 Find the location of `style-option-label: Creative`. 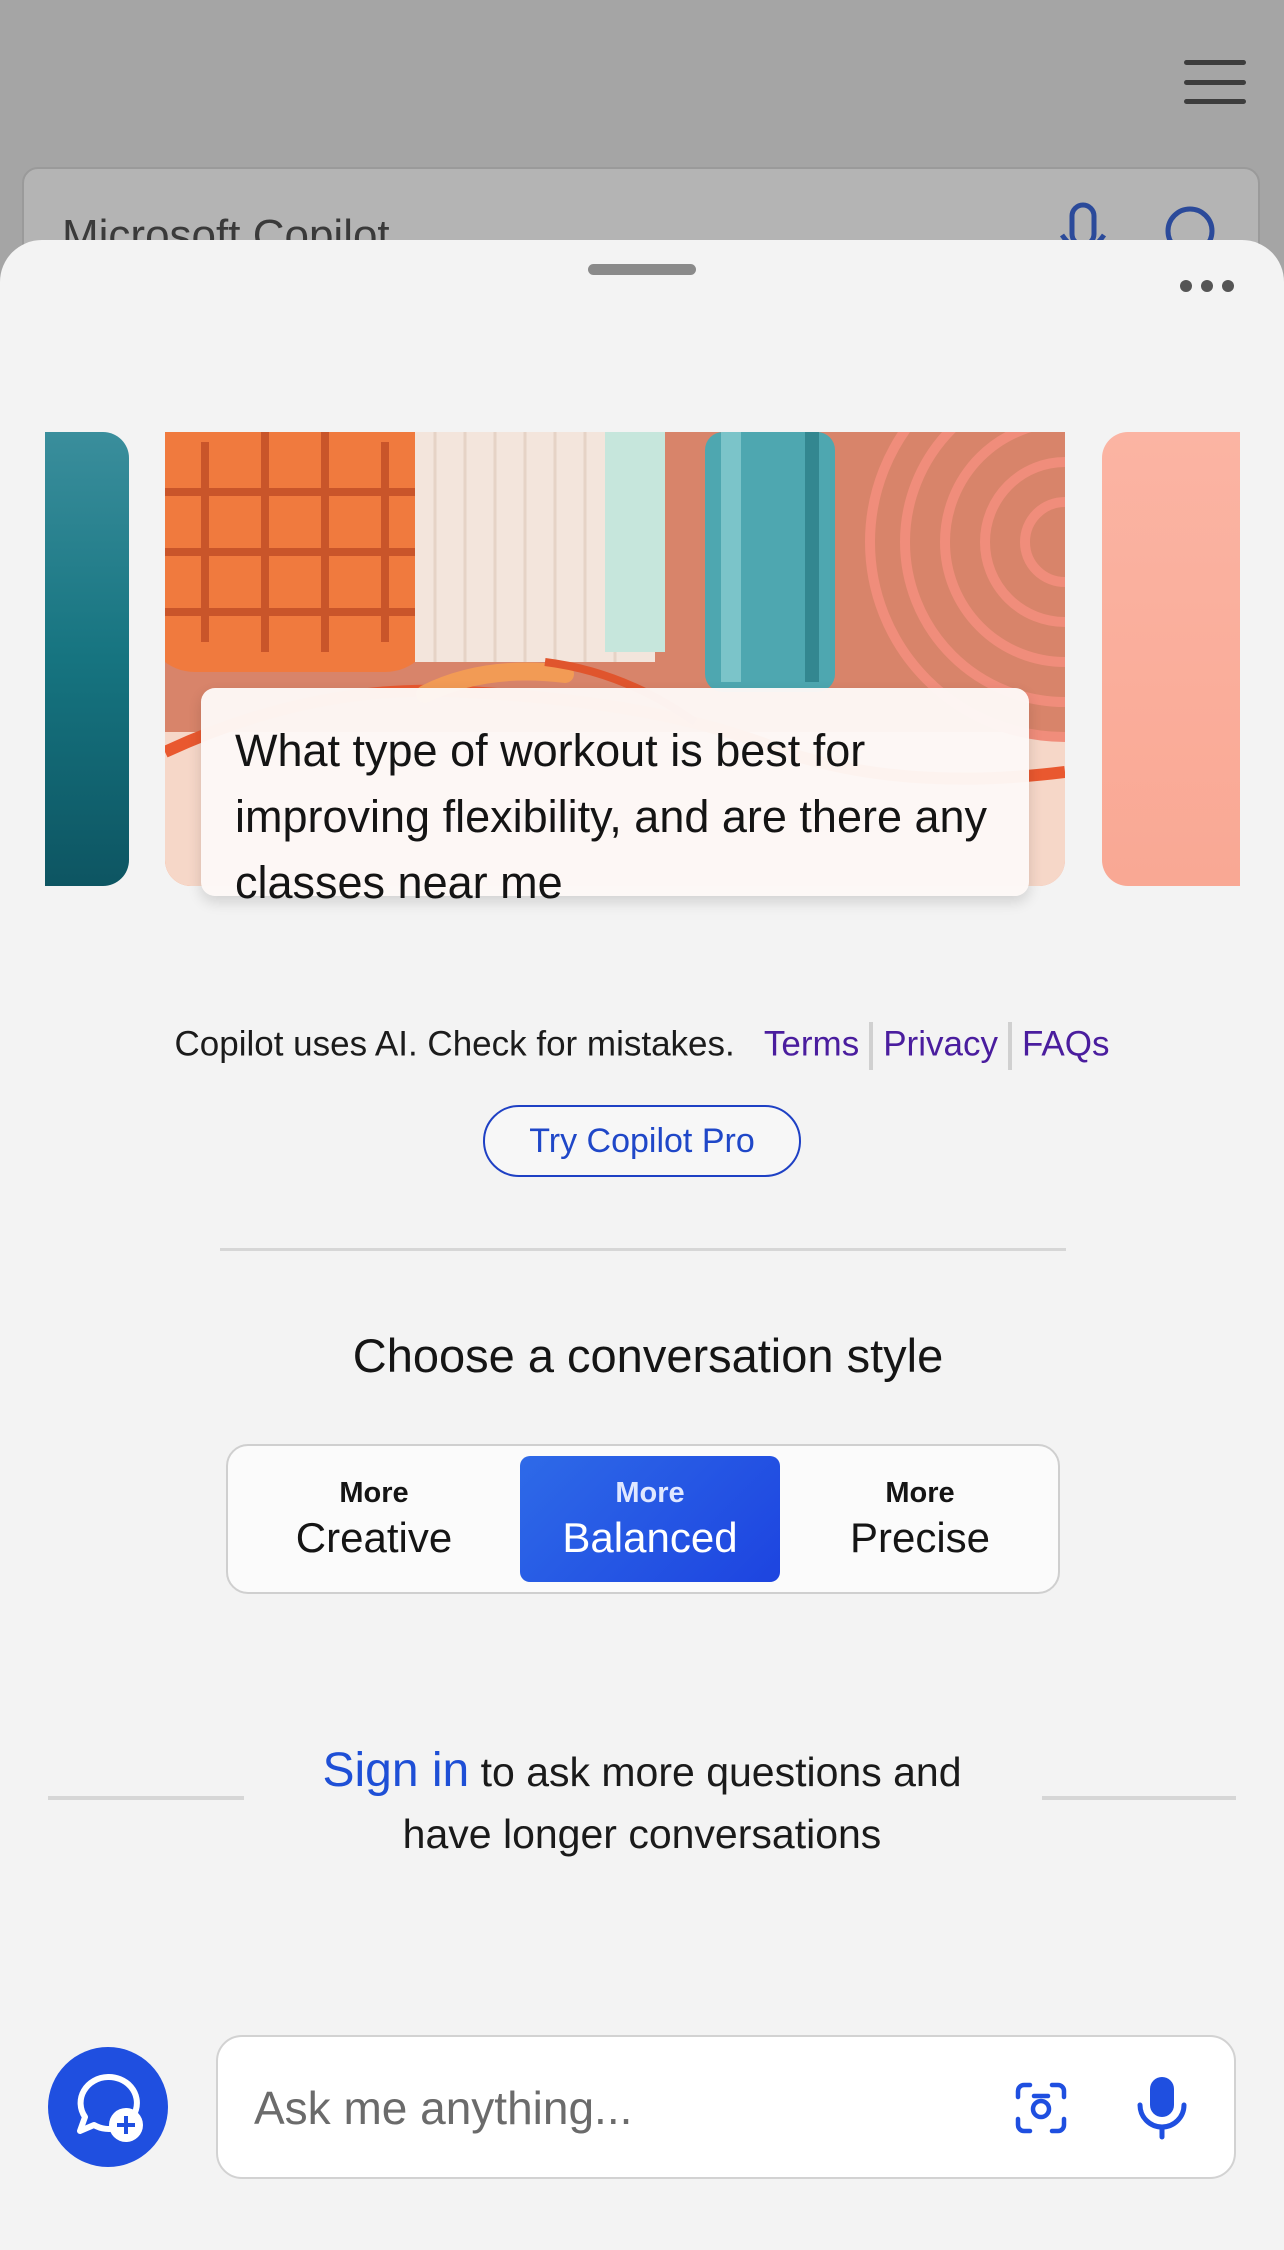

style-option-label: Creative is located at coordinates (374, 1537).